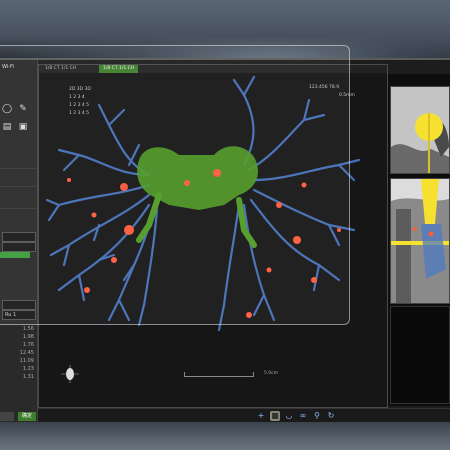 This screenshot has height=450, width=450. I want to click on parameter-field: Ru 1, so click(19, 315).